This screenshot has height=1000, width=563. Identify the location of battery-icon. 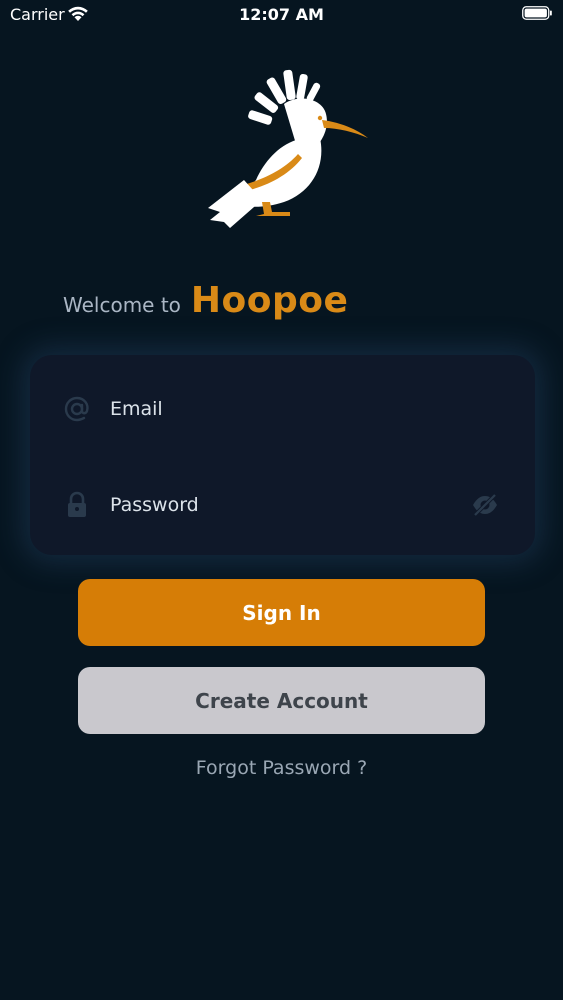
(537, 13).